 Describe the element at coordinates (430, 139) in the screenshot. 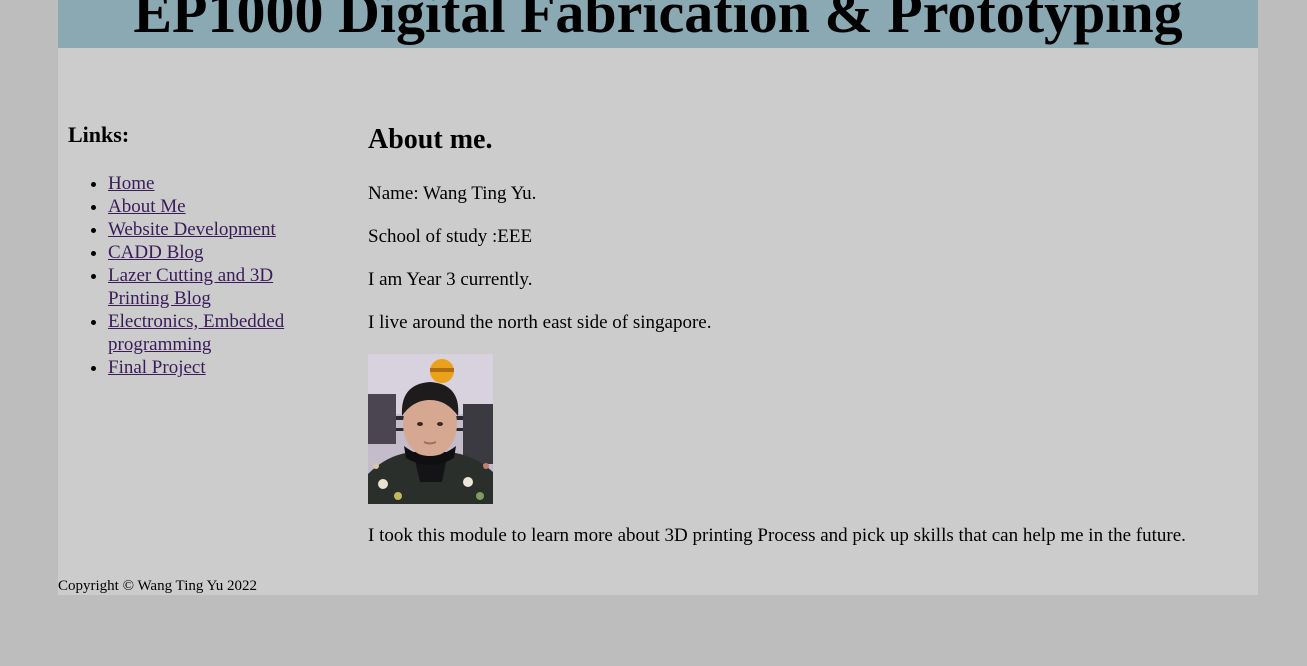

I see `about-heading: About me.` at that location.